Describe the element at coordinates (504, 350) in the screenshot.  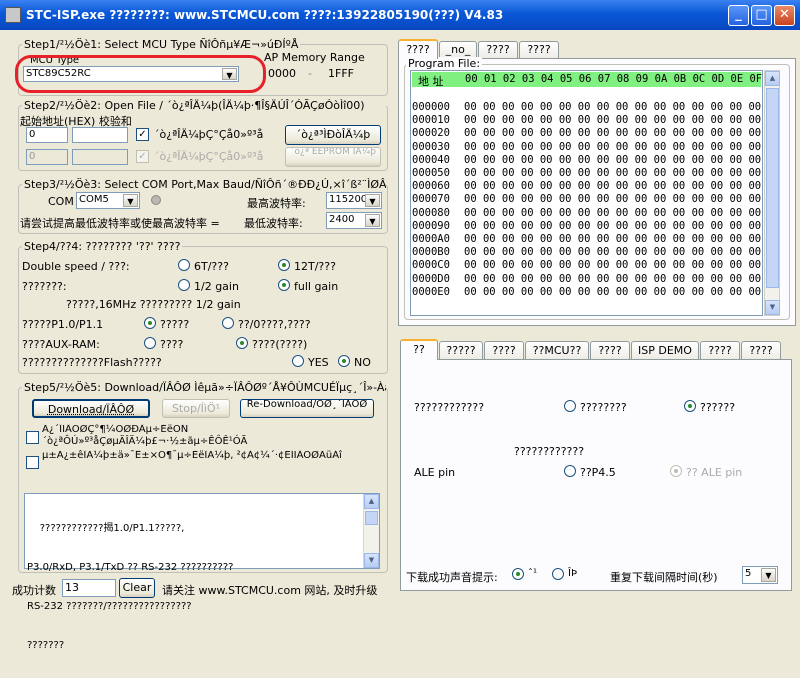
I see `tab-b3: ????` at that location.